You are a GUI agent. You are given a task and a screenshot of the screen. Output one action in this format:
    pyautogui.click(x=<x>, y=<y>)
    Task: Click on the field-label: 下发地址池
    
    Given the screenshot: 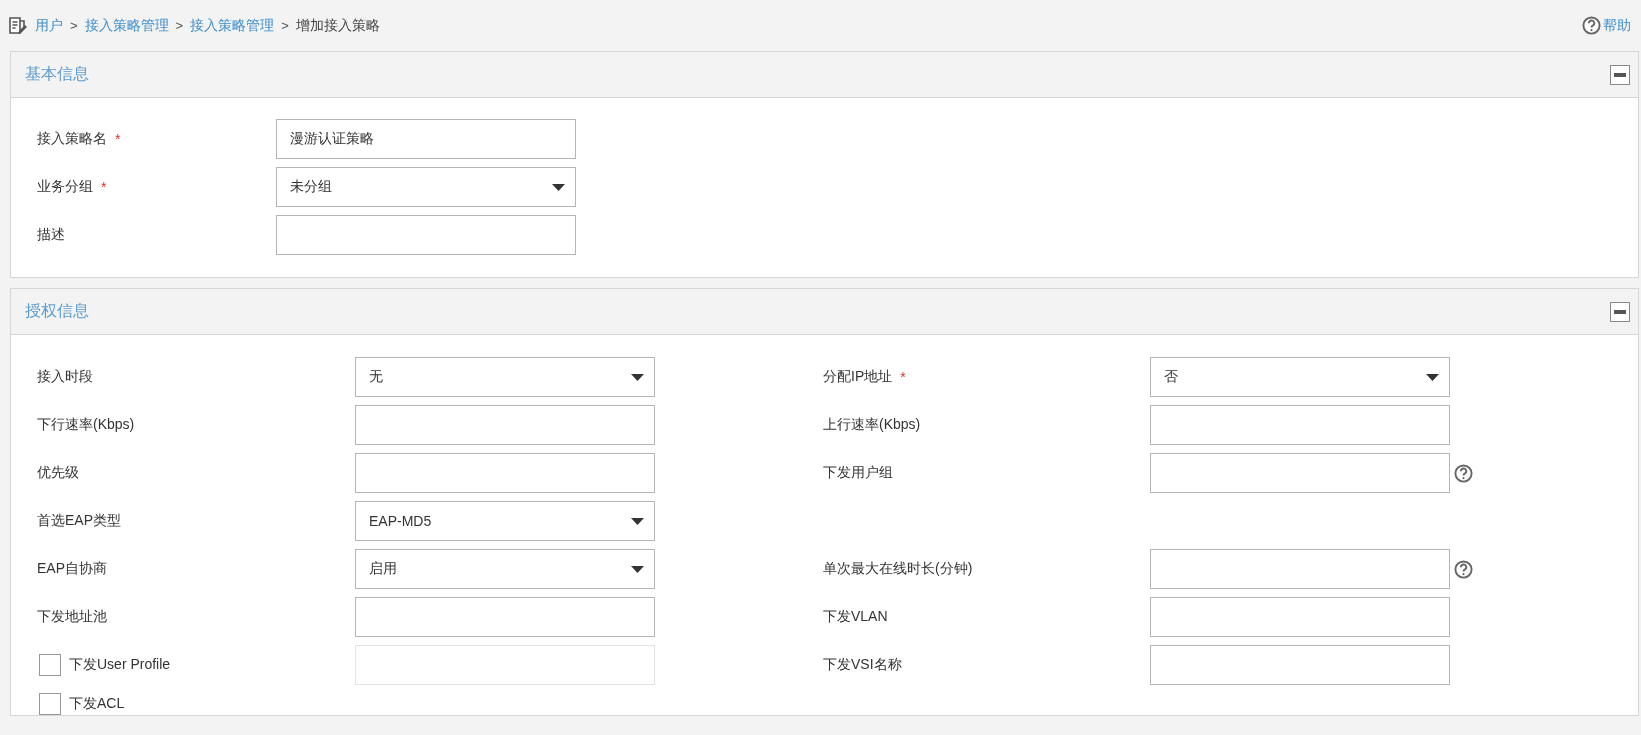 What is the action you would take?
    pyautogui.click(x=72, y=617)
    